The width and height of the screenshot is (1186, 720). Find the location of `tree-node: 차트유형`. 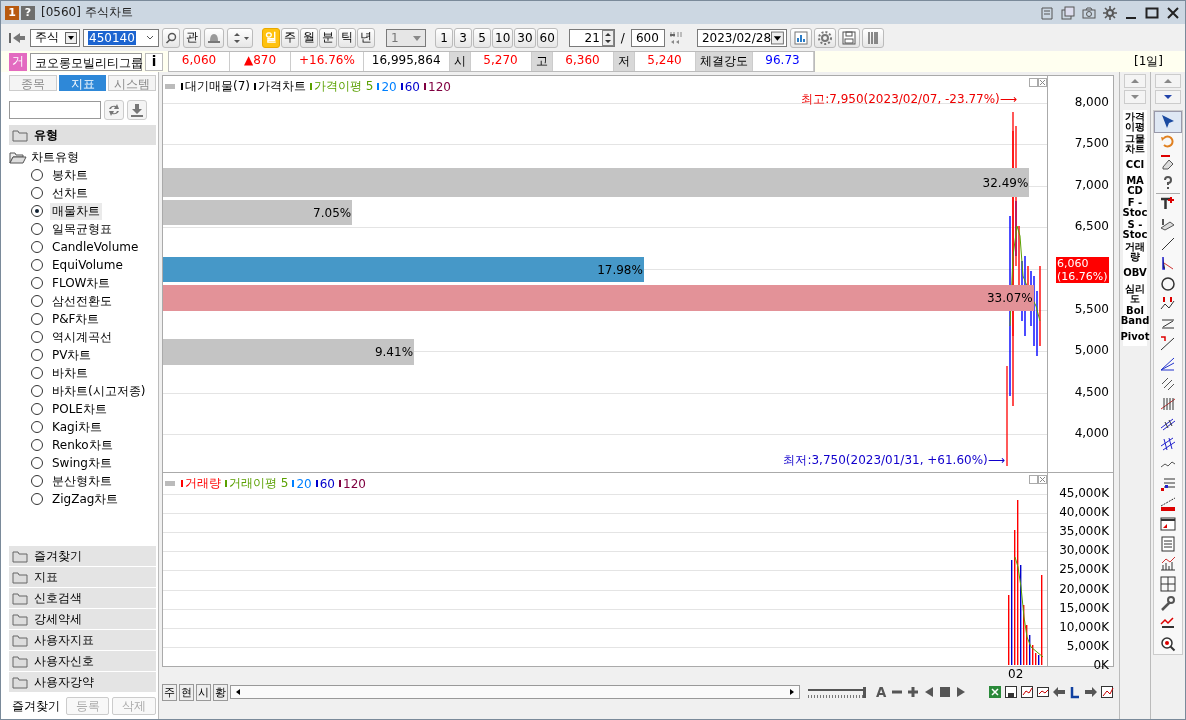

tree-node: 차트유형 is located at coordinates (82, 157).